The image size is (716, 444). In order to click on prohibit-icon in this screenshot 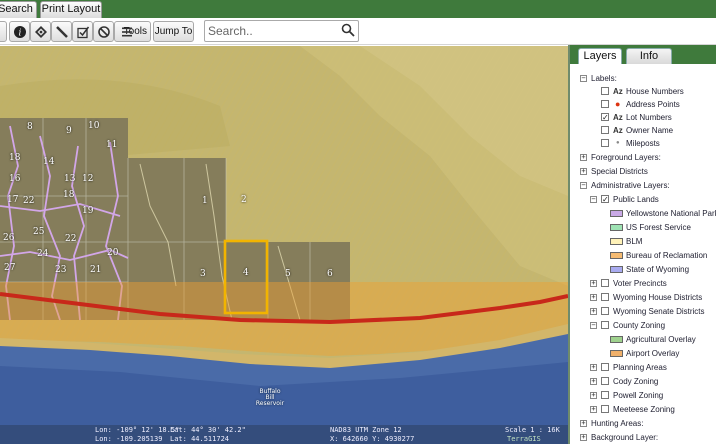, I will do `click(103, 31)`.